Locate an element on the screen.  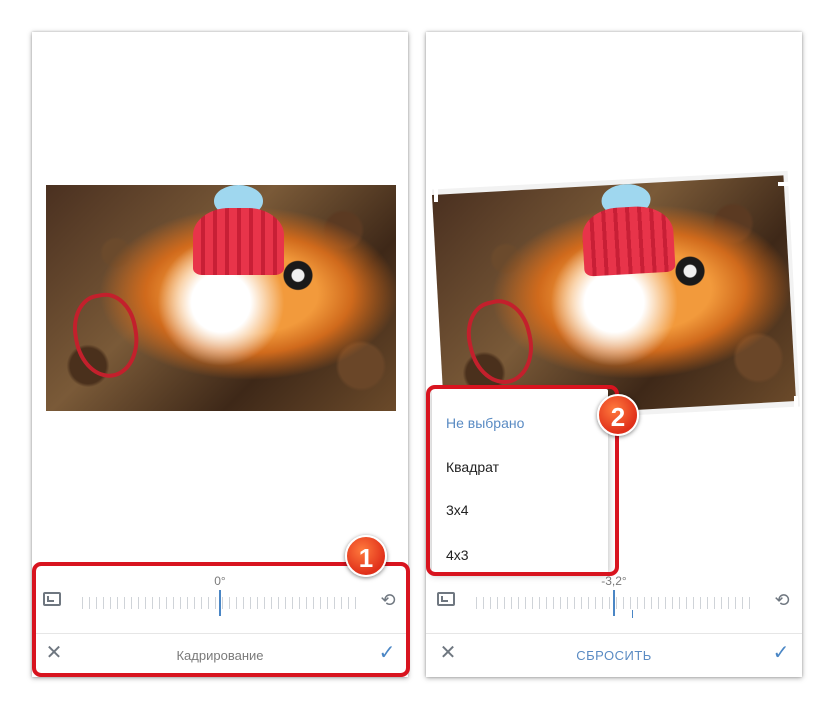
aspect-ratio-menu: Не выбрано Квадрат 3x4 4x3 is located at coordinates (520, 481).